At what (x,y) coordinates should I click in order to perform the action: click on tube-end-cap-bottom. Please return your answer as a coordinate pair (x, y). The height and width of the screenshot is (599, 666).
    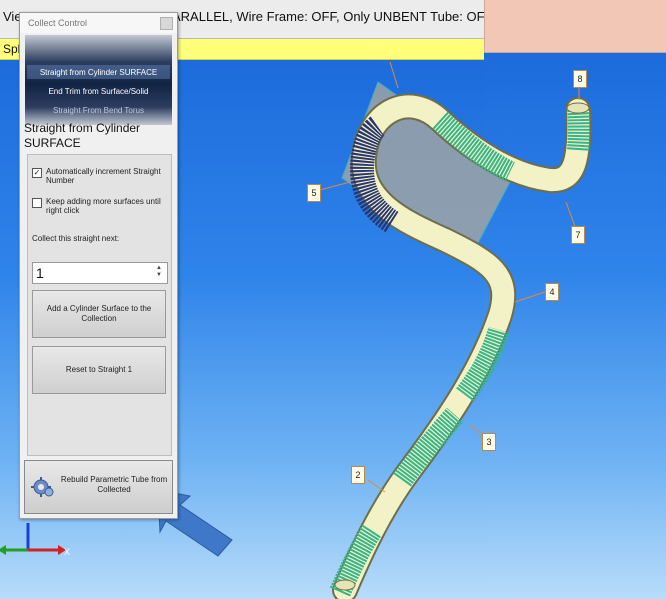
    Looking at the image, I should click on (345, 585).